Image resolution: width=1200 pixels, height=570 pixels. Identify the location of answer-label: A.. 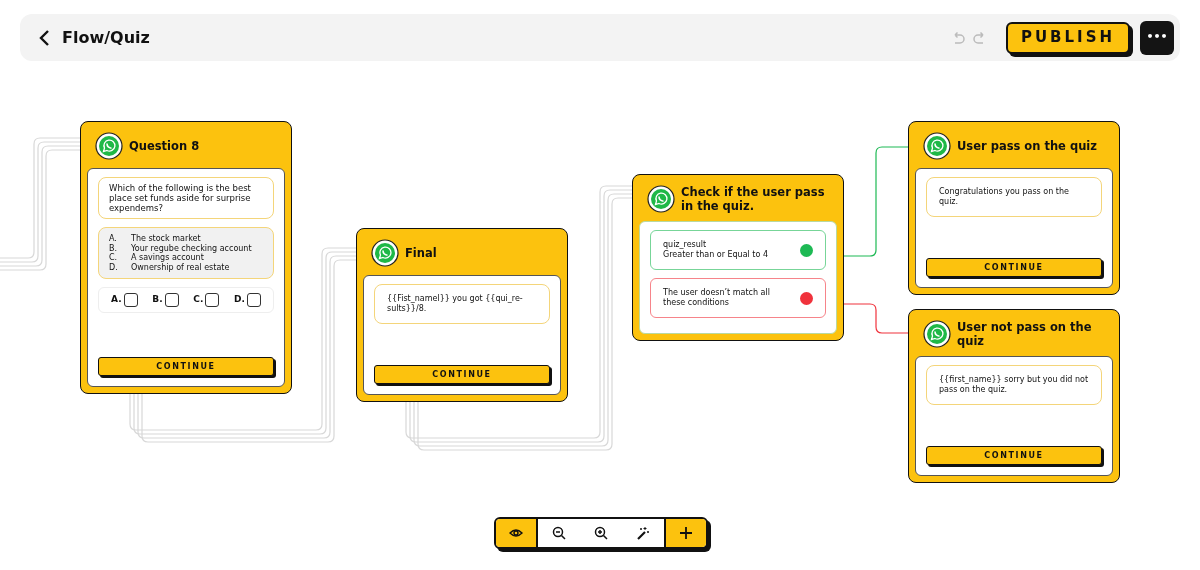
(116, 300).